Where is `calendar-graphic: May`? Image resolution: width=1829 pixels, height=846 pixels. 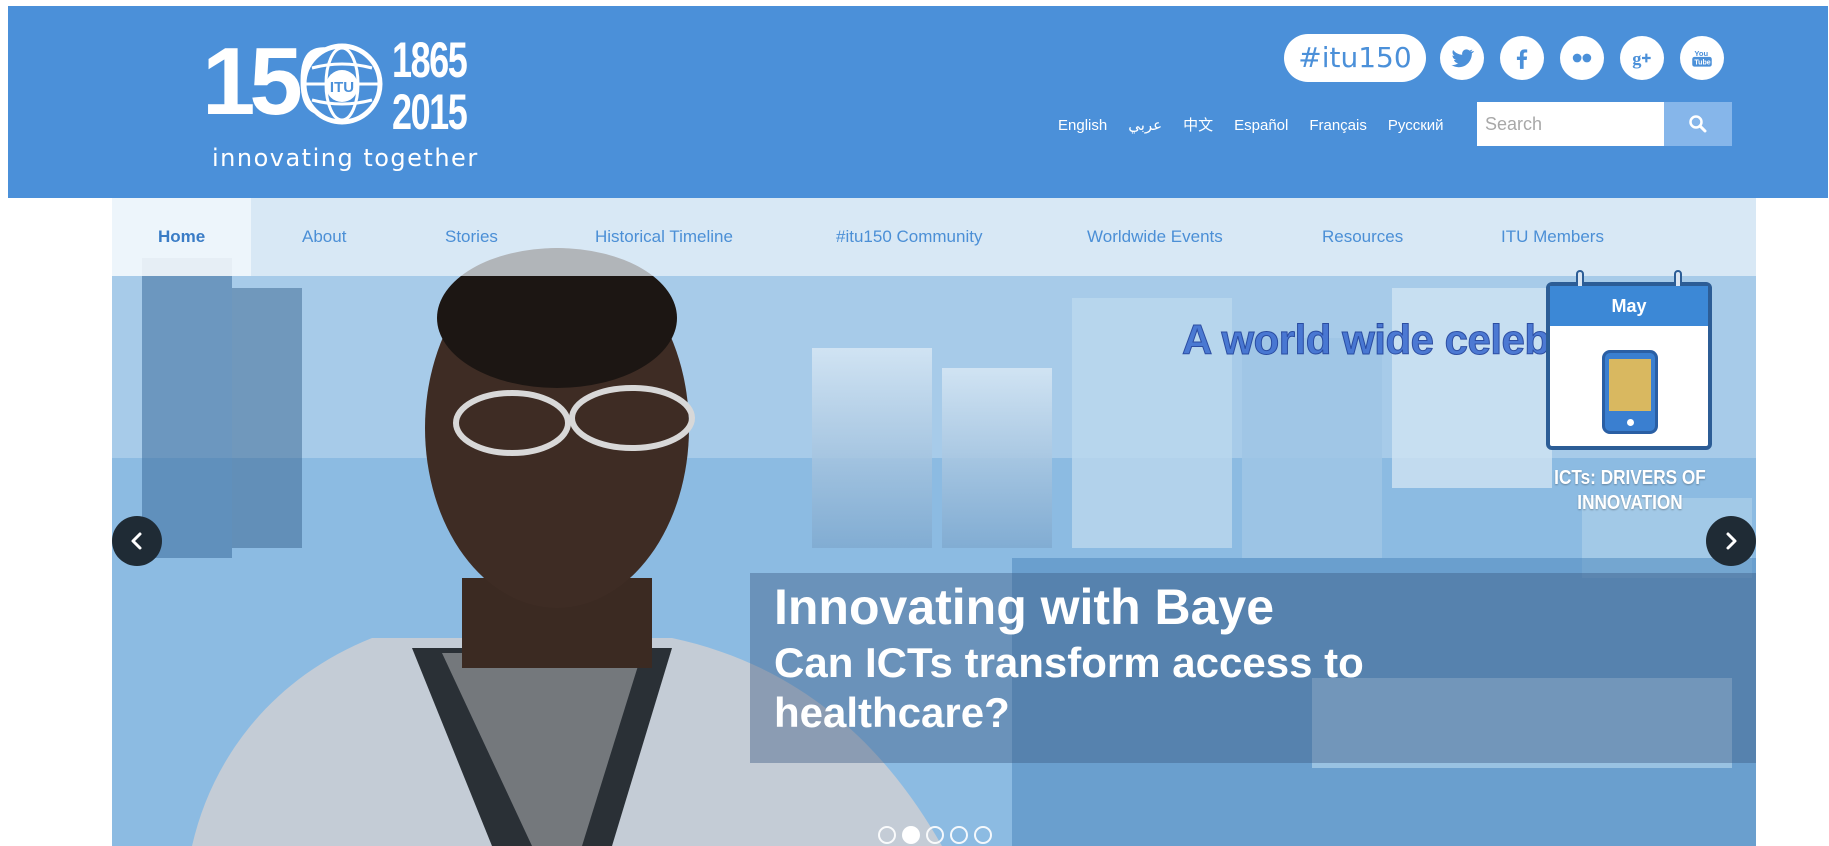
calendar-graphic: May is located at coordinates (1629, 360).